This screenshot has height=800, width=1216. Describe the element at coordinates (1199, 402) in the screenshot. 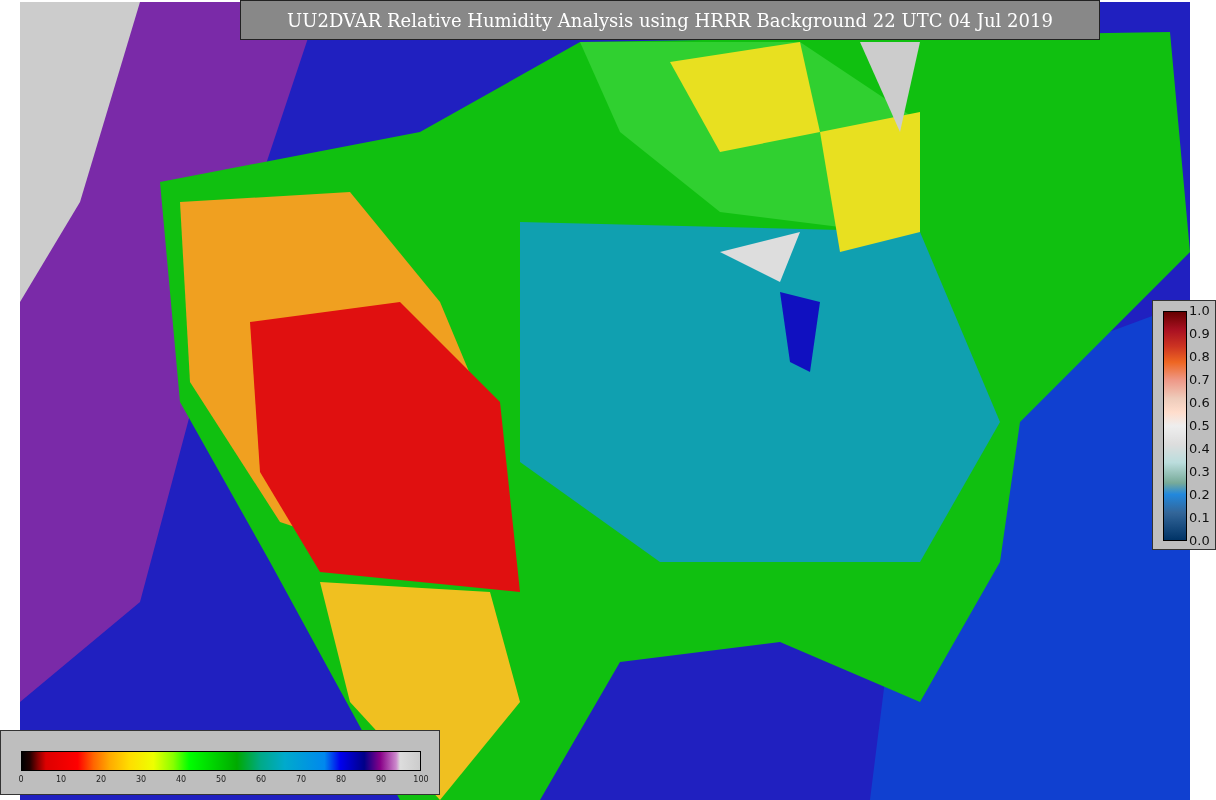

I see `tick-label: 0.6` at that location.